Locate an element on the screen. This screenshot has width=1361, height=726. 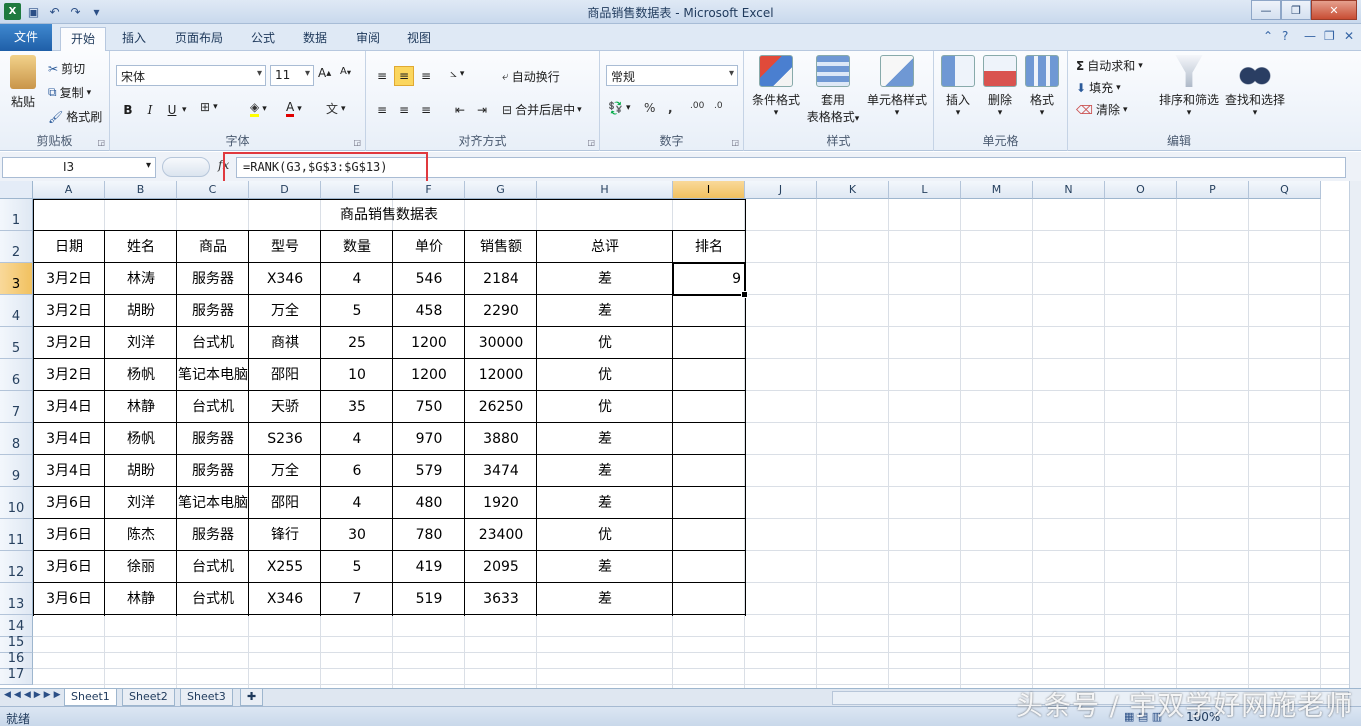
format-painter-button: 🖌 格式刷 is located at coordinates (75, 116).